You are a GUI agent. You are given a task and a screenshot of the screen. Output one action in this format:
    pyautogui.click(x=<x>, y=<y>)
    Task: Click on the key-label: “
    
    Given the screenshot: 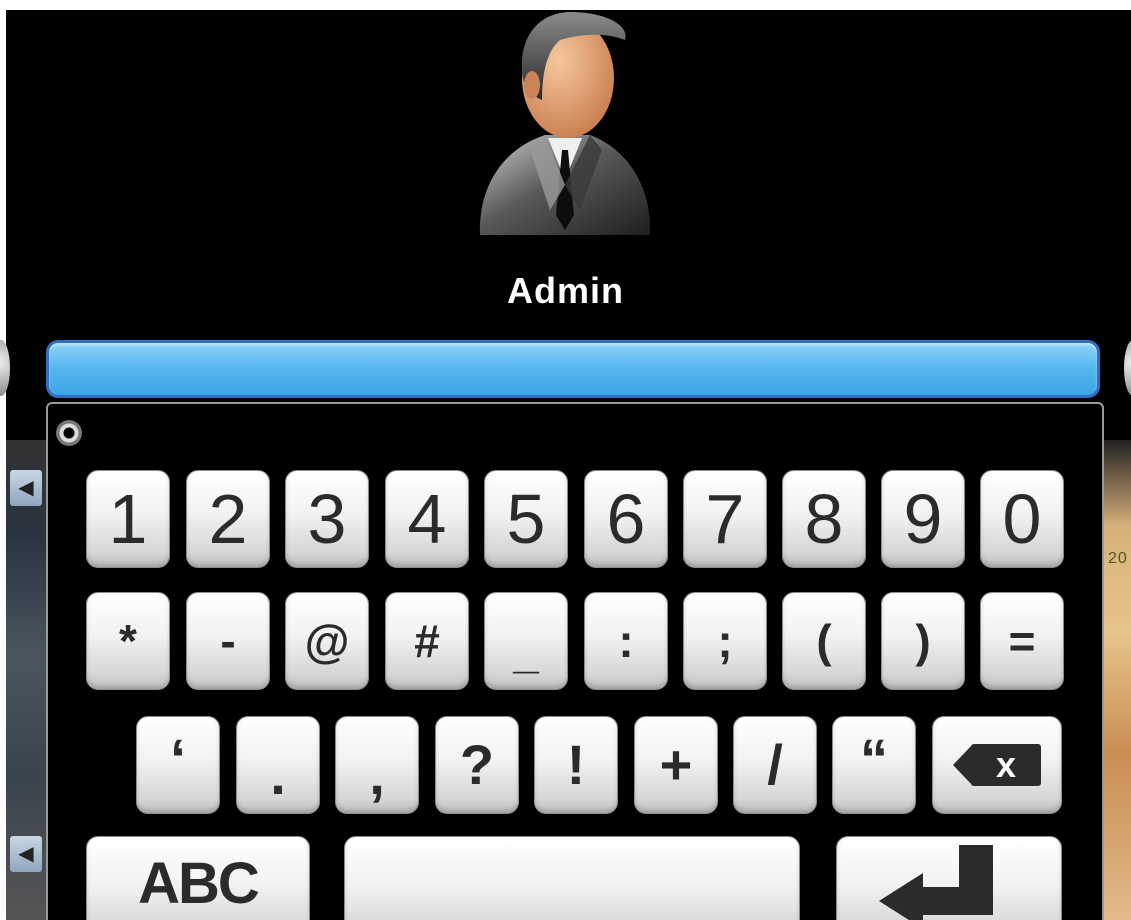 What is the action you would take?
    pyautogui.click(x=874, y=758)
    